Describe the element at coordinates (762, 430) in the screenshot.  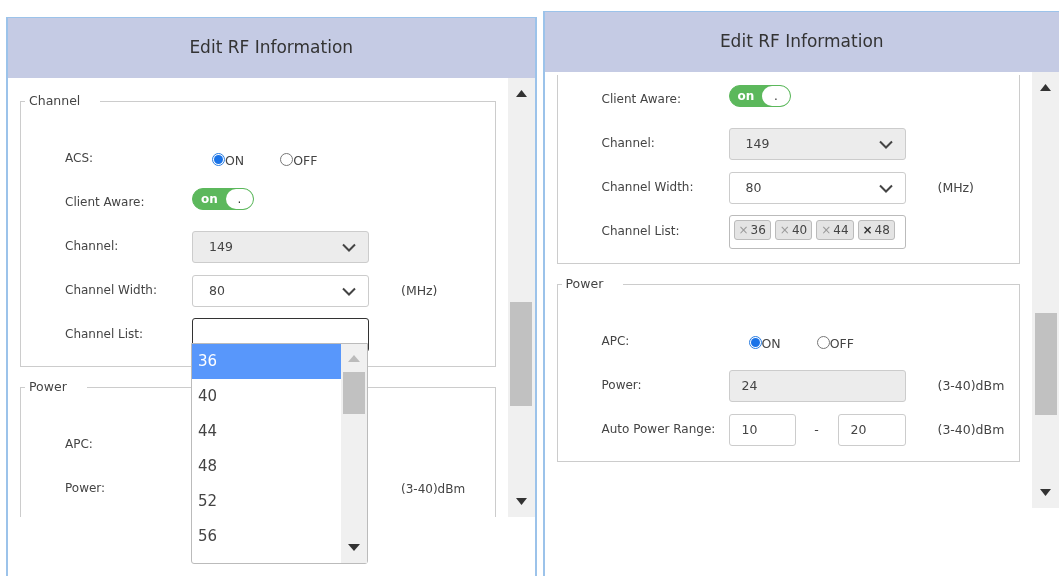
I see `text-field: 10` at that location.